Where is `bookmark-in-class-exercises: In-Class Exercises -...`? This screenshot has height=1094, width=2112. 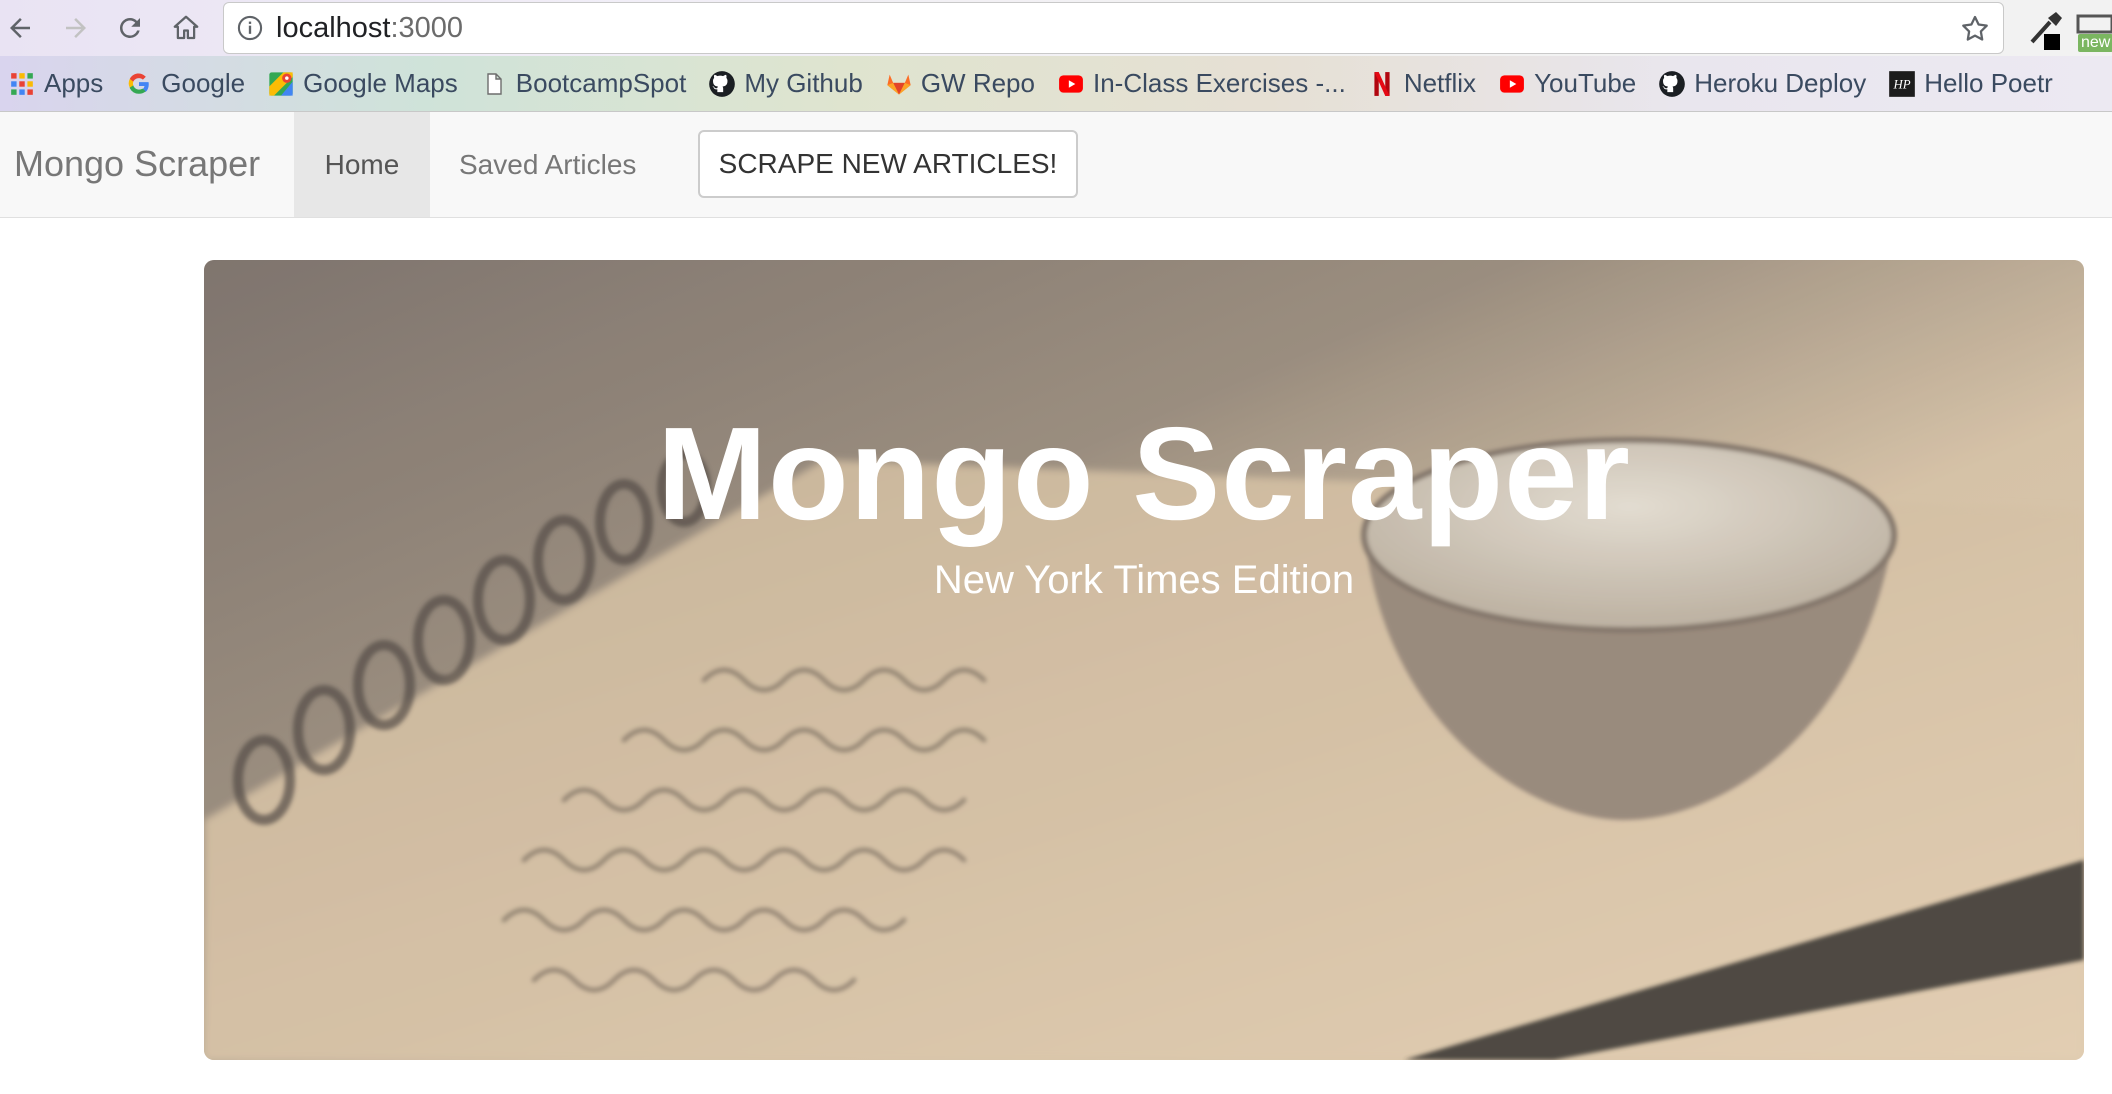
bookmark-in-class-exercises: In-Class Exercises -... is located at coordinates (1201, 83).